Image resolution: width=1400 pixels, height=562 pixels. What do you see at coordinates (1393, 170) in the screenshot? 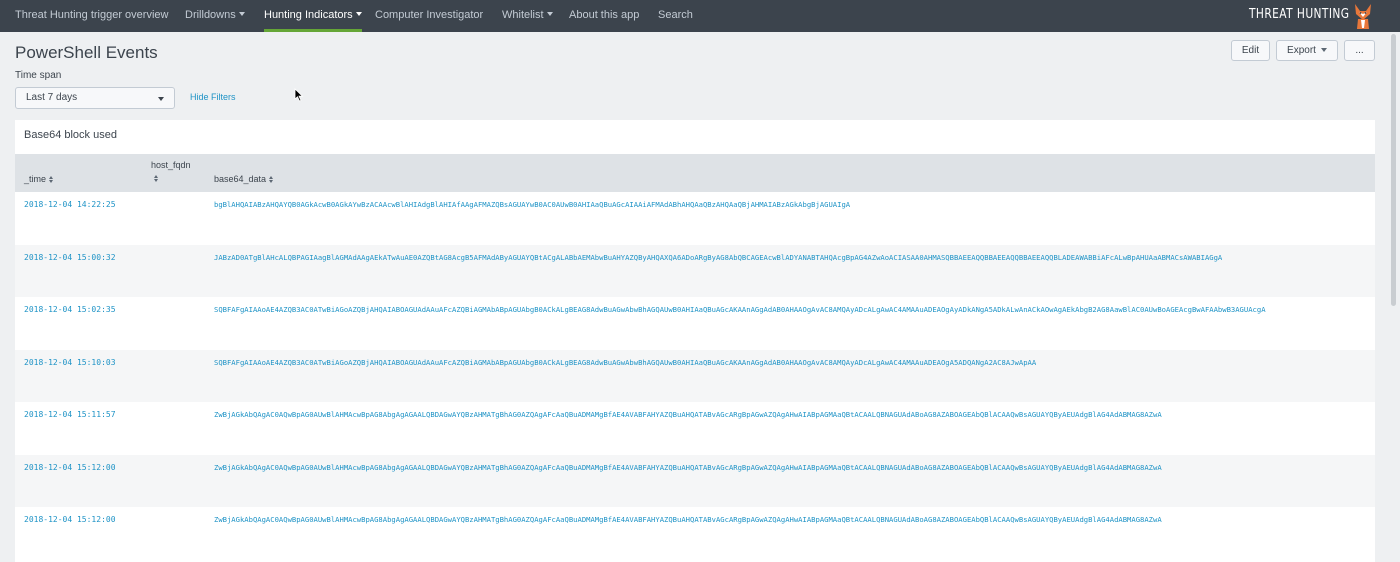
I see `scrollbar-thumb` at bounding box center [1393, 170].